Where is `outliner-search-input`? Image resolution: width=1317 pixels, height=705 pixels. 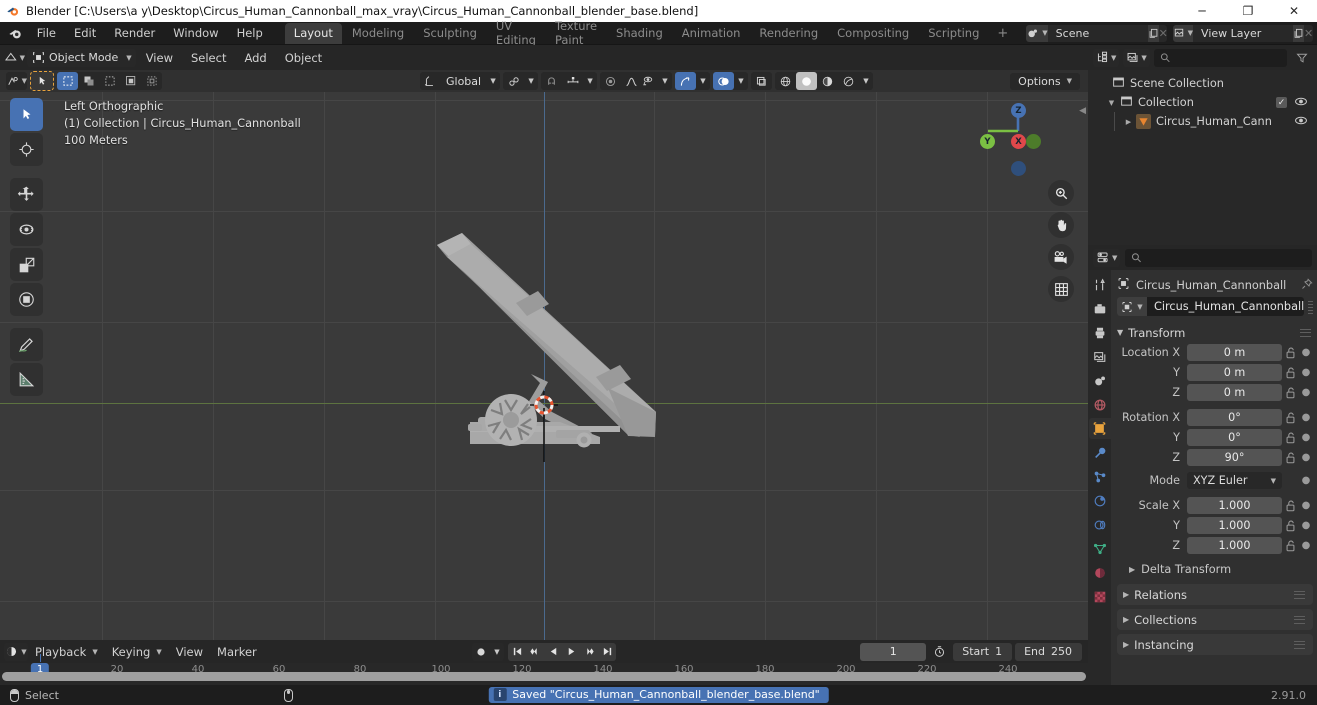
outliner-search-input is located at coordinates (1220, 57).